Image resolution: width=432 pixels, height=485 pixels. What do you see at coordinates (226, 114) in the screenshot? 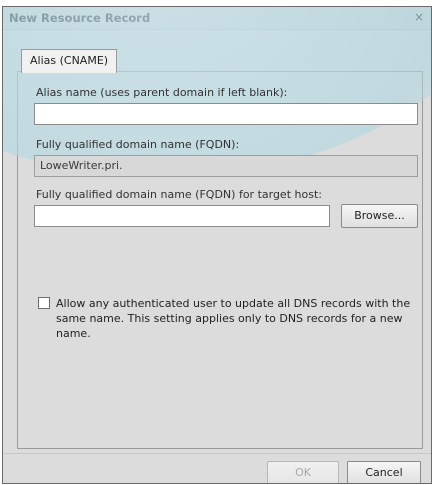
I see `alias-name-input` at bounding box center [226, 114].